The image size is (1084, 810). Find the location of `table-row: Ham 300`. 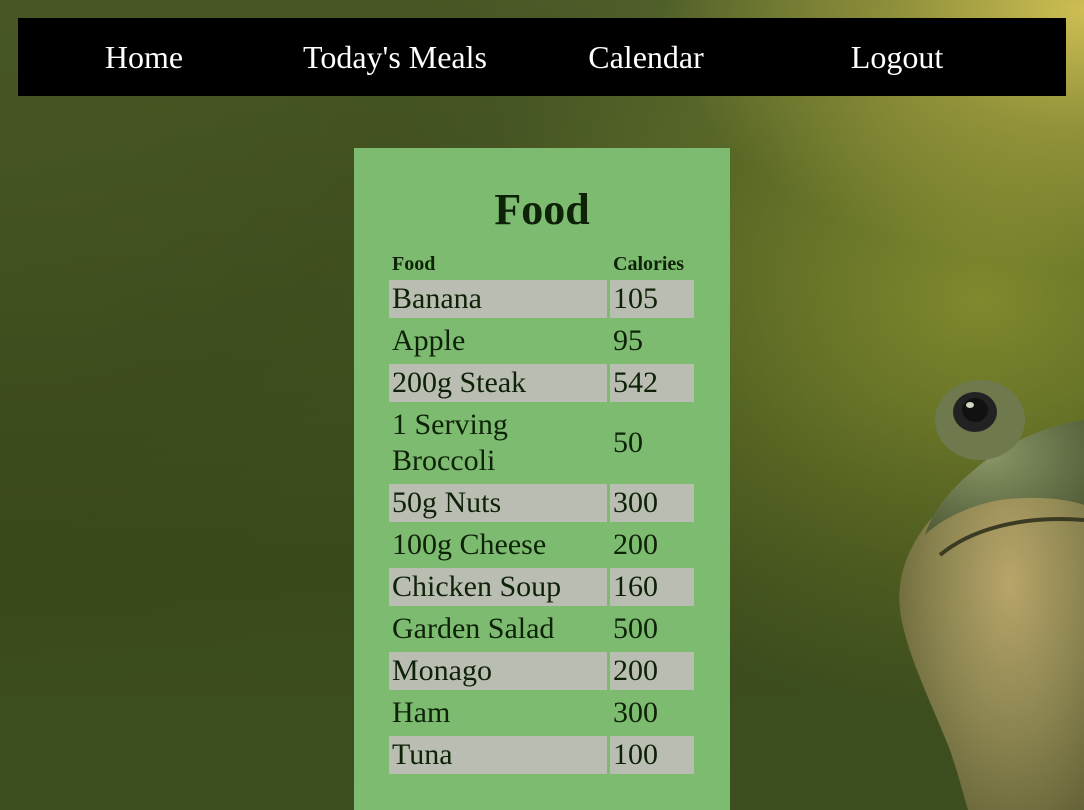

table-row: Ham 300 is located at coordinates (541, 713).